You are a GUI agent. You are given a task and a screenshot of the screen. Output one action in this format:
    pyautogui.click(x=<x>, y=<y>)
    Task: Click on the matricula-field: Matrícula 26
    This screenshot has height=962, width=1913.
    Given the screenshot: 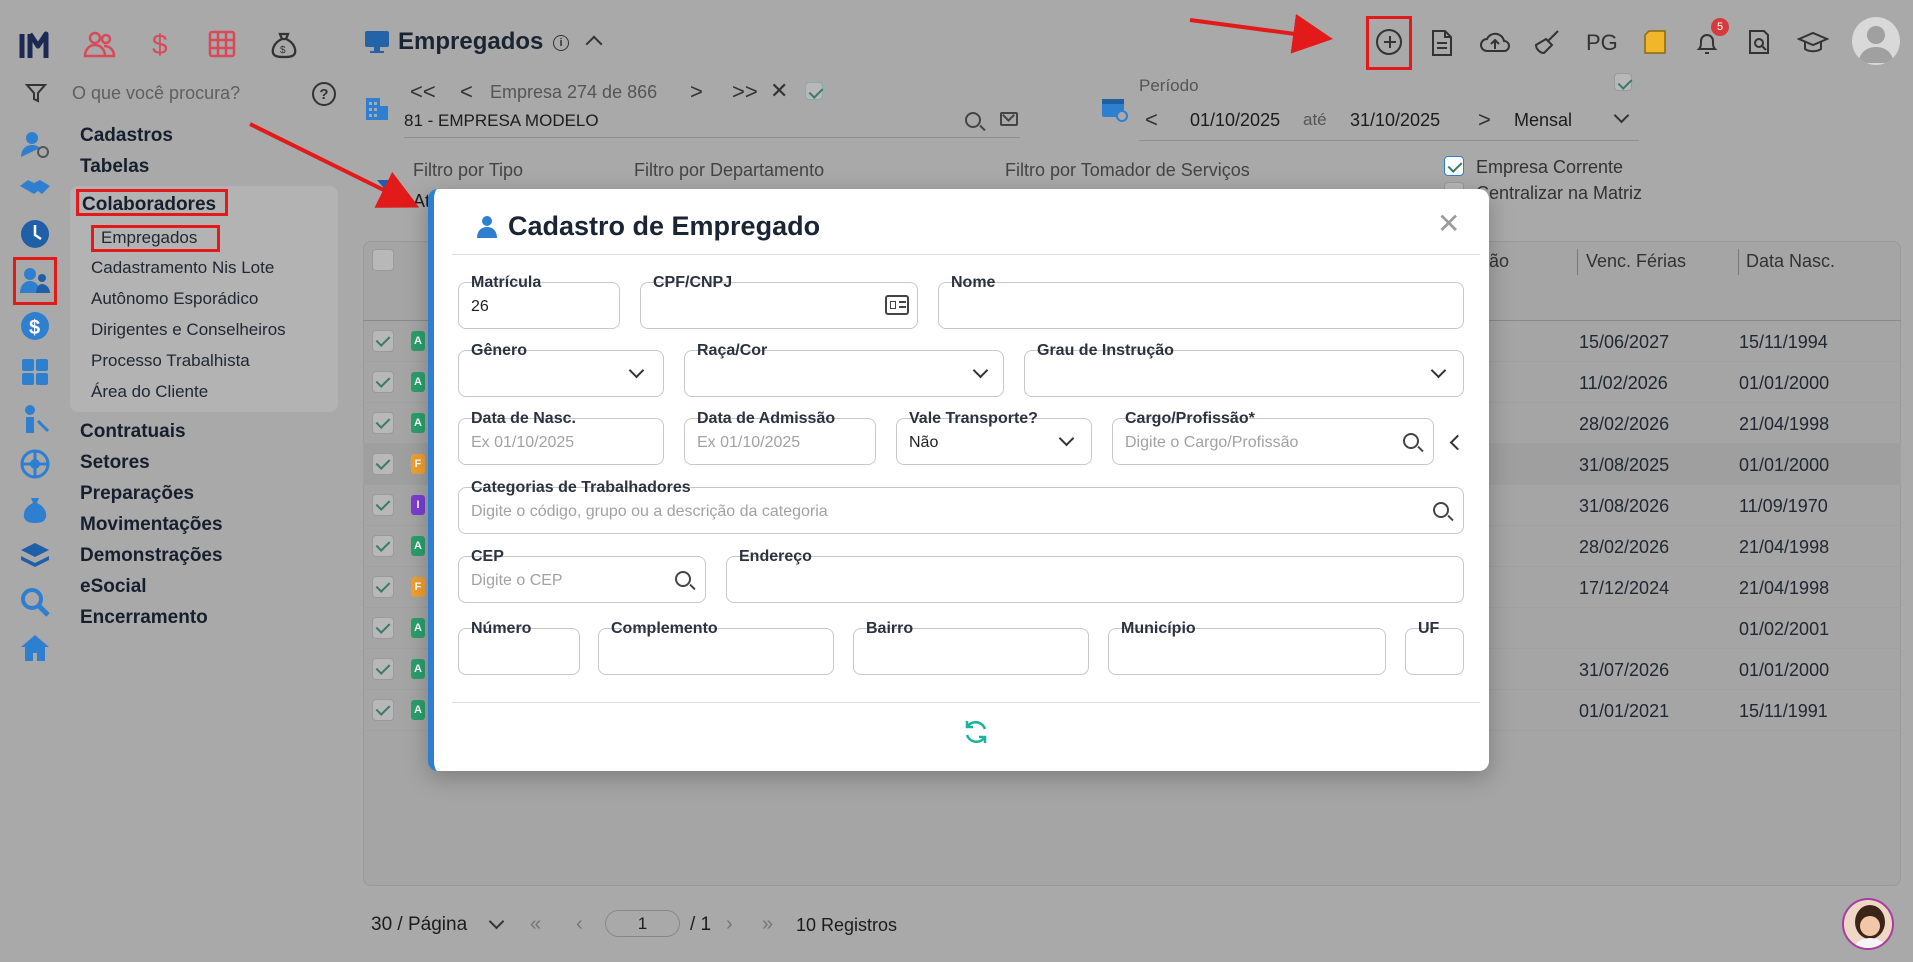 What is the action you would take?
    pyautogui.click(x=539, y=301)
    